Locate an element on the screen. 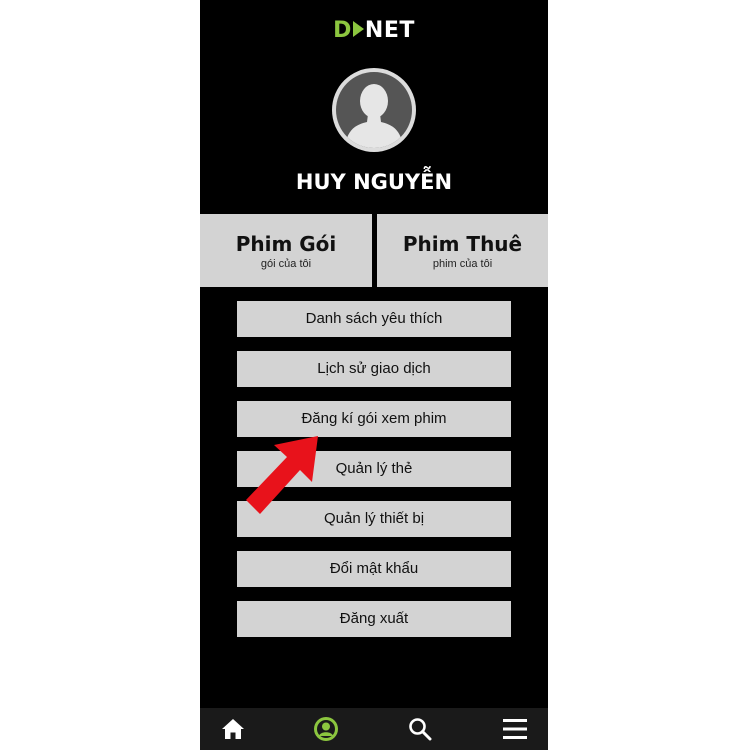 Image resolution: width=750 pixels, height=750 pixels. nav-menu is located at coordinates (515, 729).